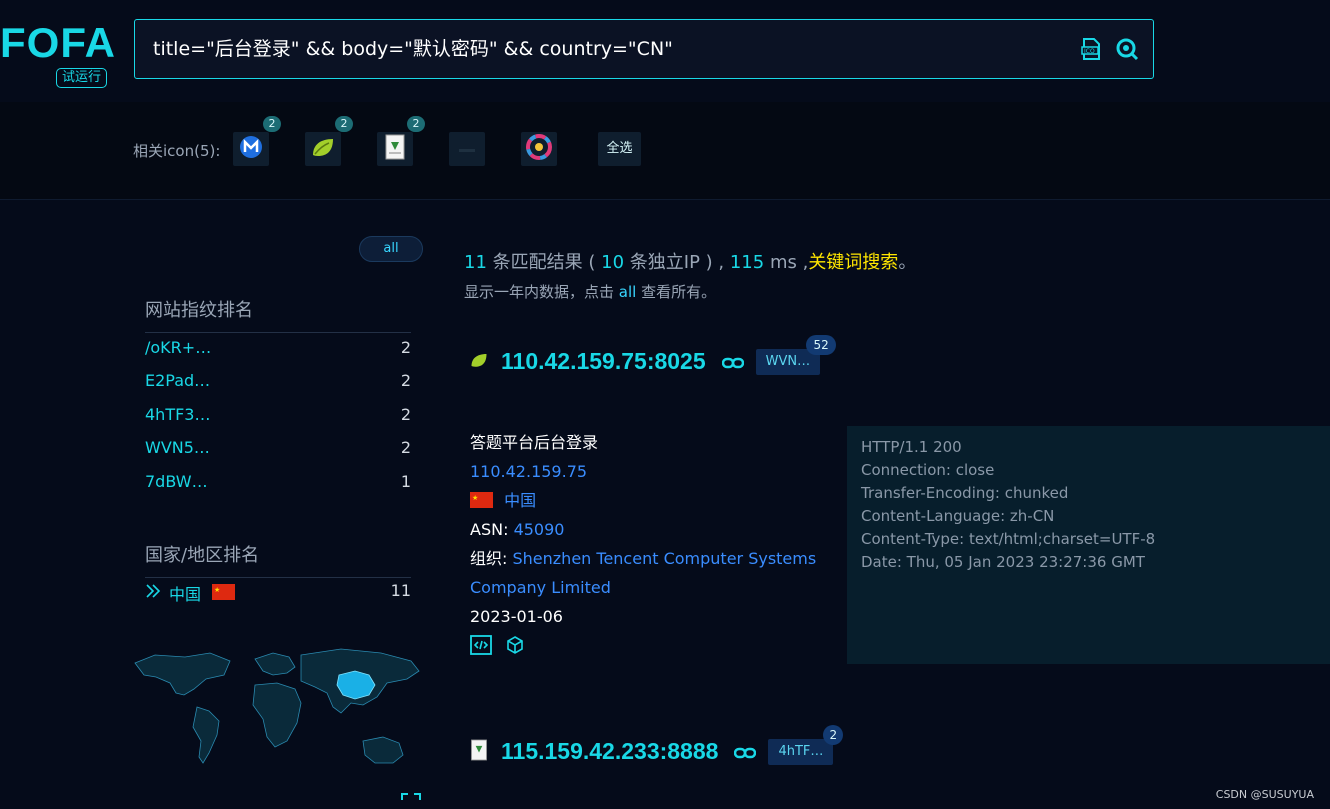 The height and width of the screenshot is (809, 1330). Describe the element at coordinates (278, 450) in the screenshot. I see `fingerprint-rank-item: WVN5… 2` at that location.